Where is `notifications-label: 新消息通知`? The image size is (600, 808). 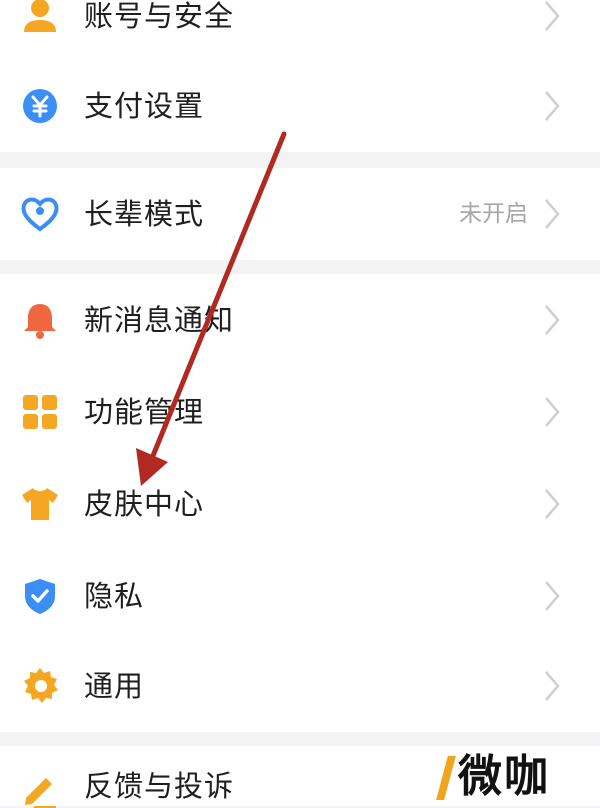 notifications-label: 新消息通知 is located at coordinates (159, 320).